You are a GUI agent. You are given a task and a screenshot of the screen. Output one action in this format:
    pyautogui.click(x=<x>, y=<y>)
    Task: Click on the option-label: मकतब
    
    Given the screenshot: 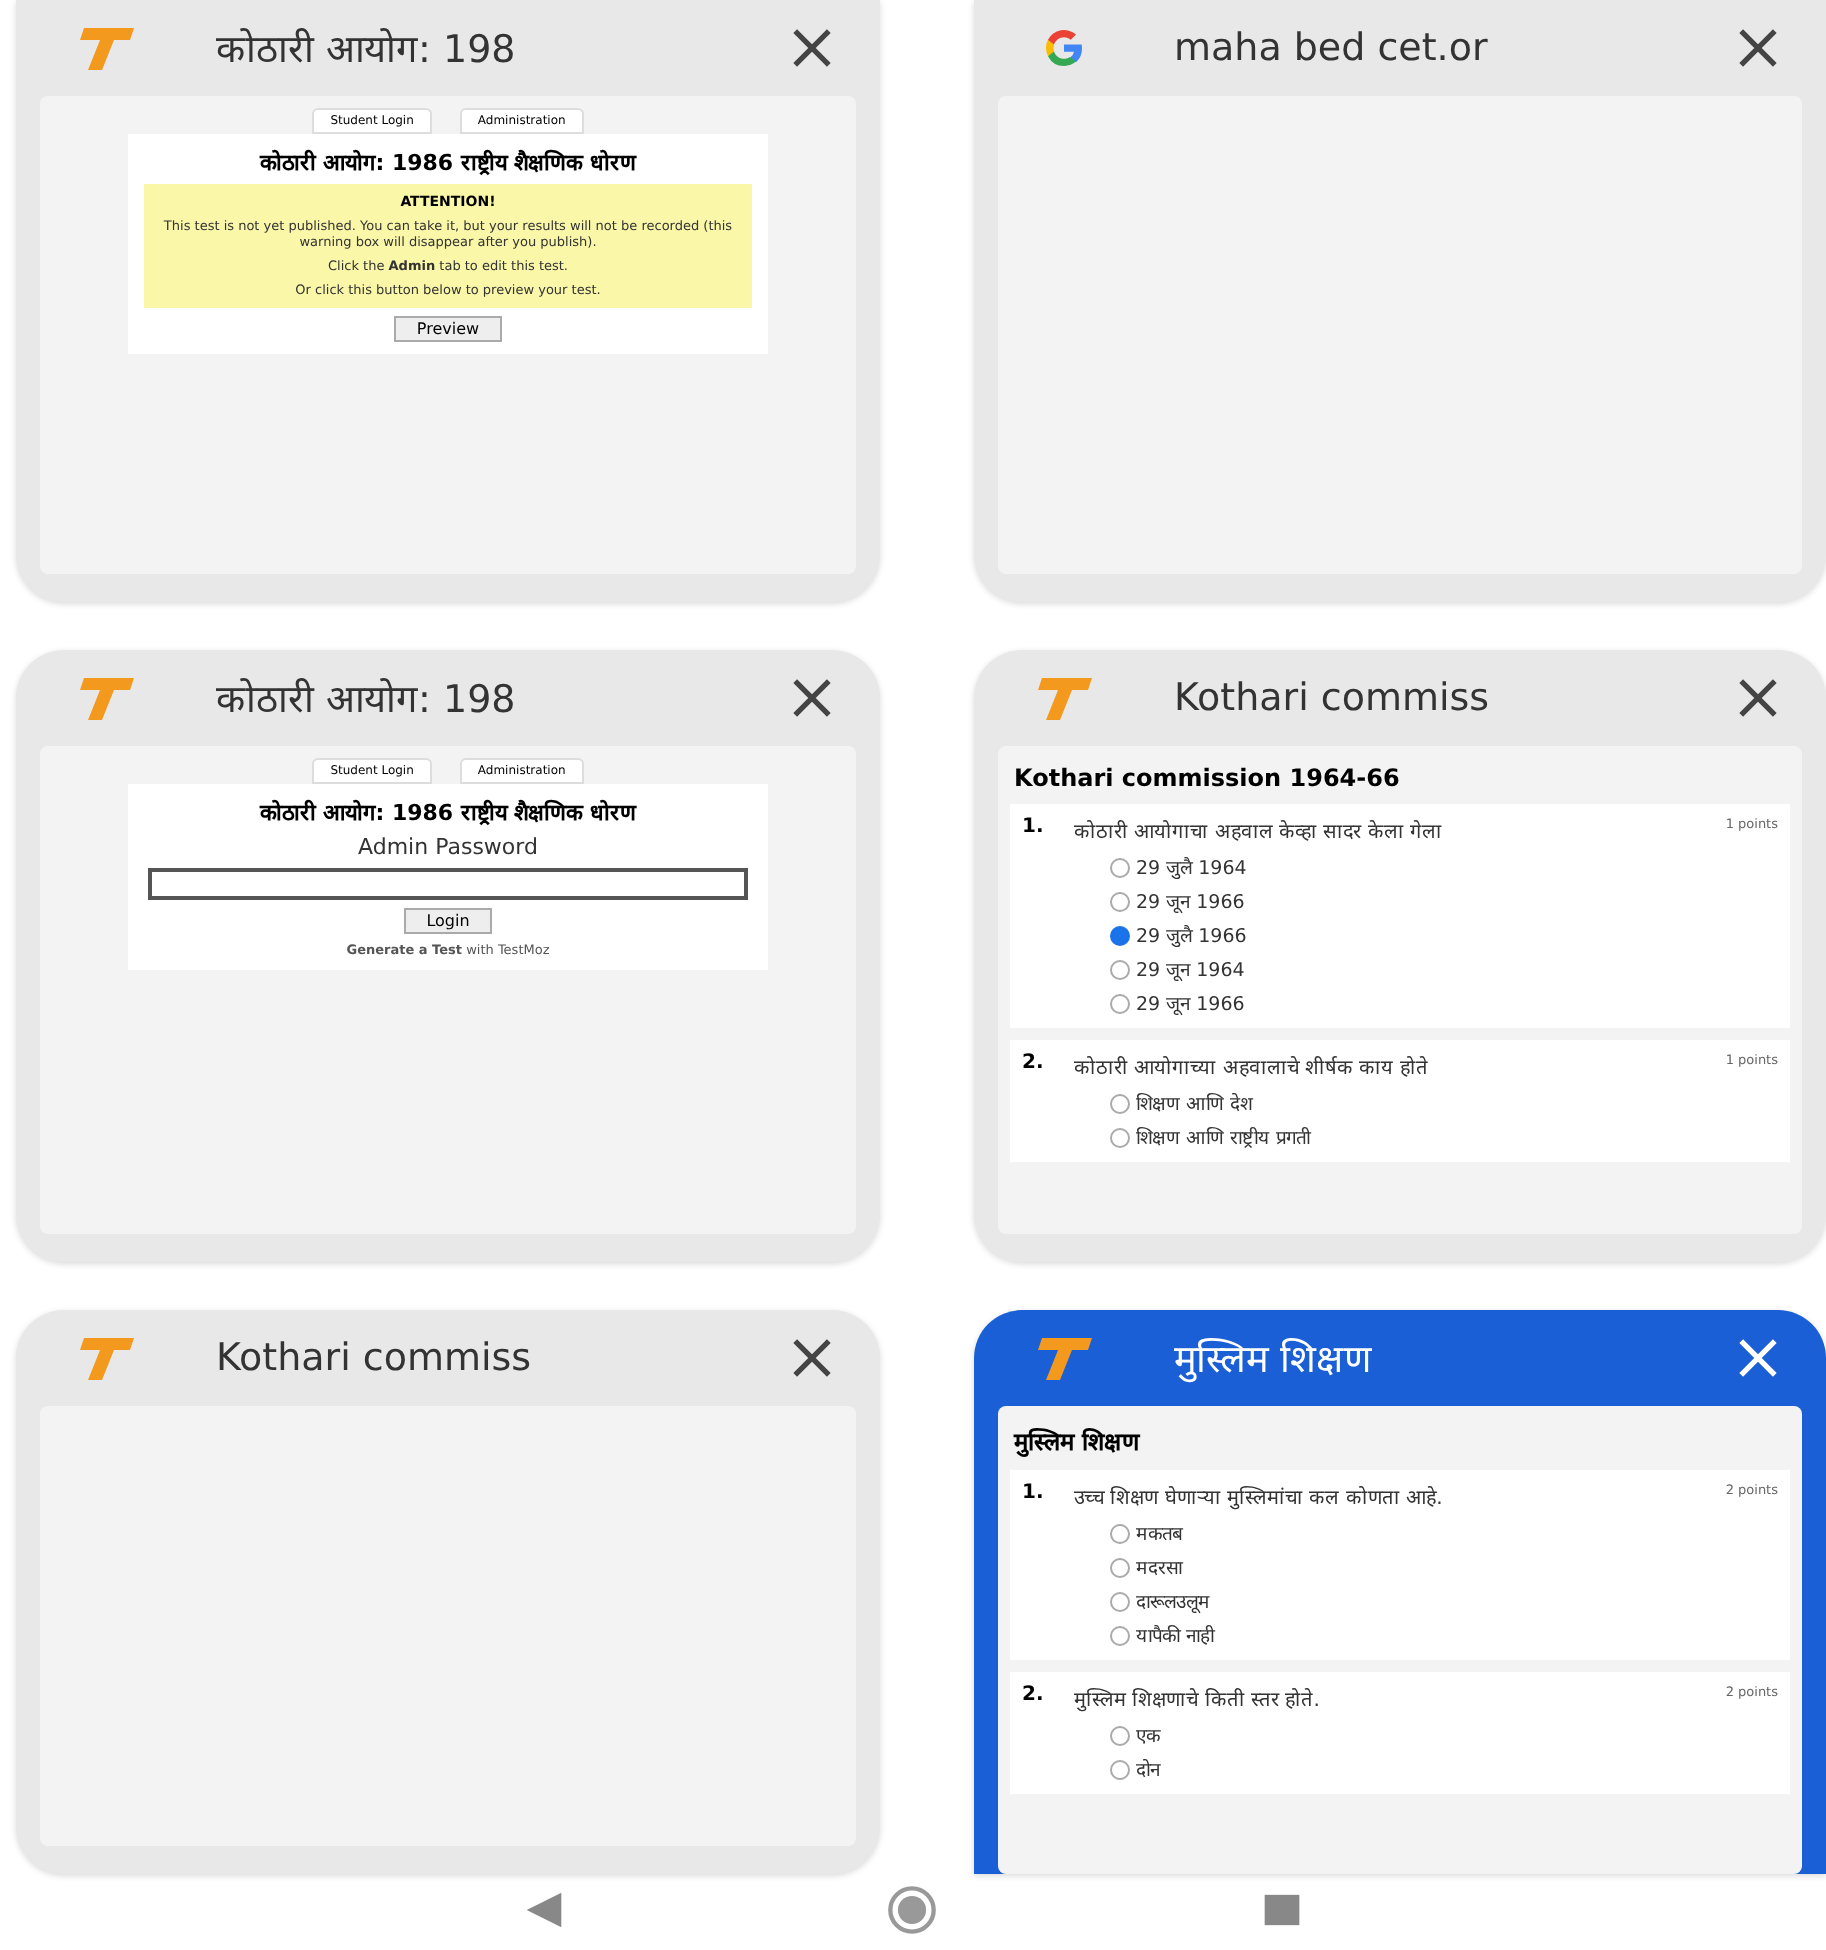 What is the action you would take?
    pyautogui.click(x=1159, y=1534)
    